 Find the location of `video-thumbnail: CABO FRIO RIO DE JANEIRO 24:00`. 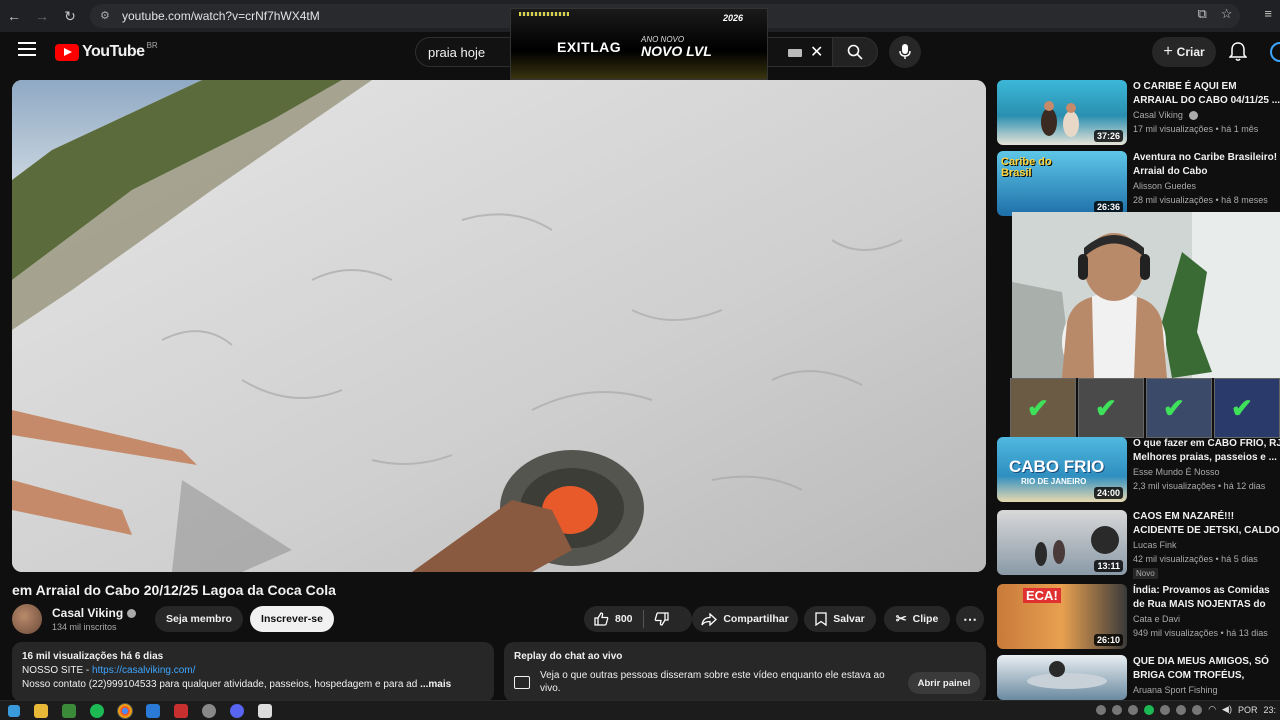

video-thumbnail: CABO FRIO RIO DE JANEIRO 24:00 is located at coordinates (1062, 469).